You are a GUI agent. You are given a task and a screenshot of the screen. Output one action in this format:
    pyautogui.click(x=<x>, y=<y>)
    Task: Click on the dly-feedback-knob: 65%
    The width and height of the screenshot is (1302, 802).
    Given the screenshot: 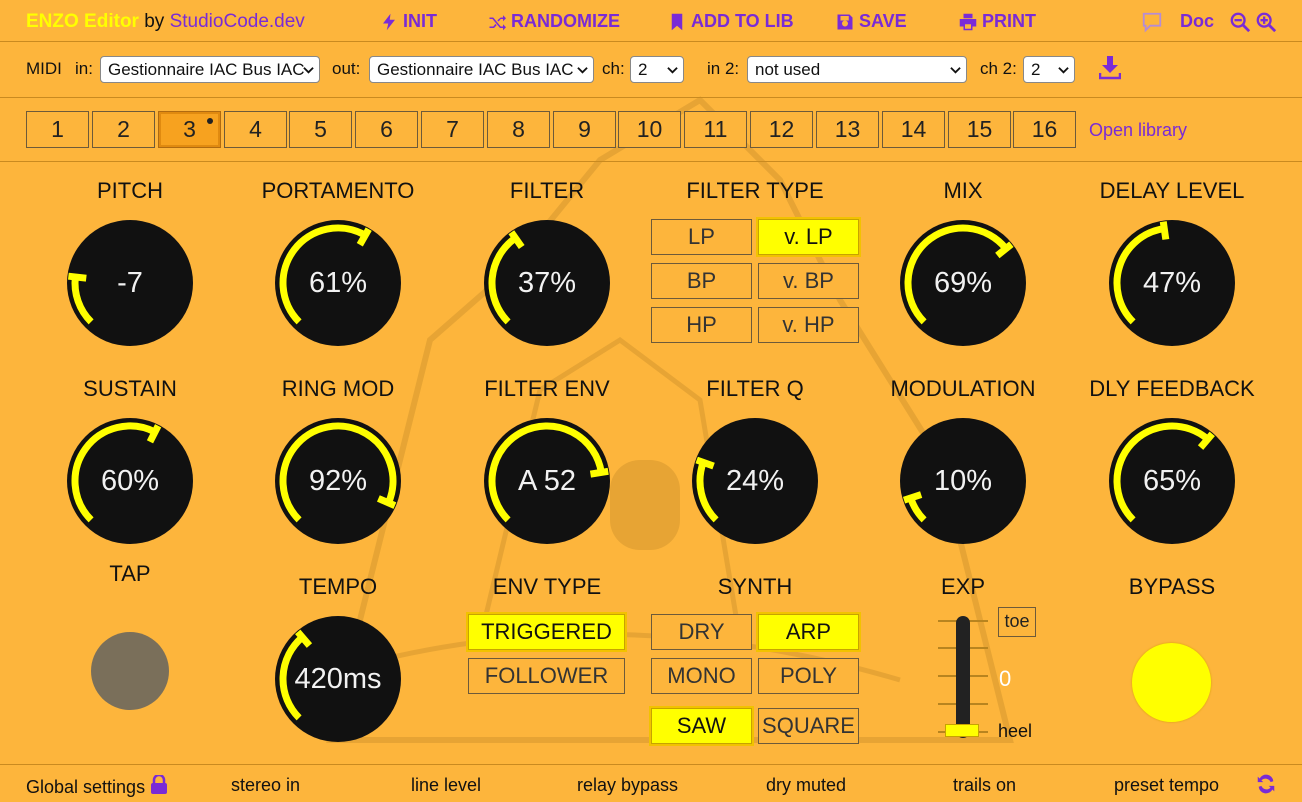 What is the action you would take?
    pyautogui.click(x=1172, y=481)
    